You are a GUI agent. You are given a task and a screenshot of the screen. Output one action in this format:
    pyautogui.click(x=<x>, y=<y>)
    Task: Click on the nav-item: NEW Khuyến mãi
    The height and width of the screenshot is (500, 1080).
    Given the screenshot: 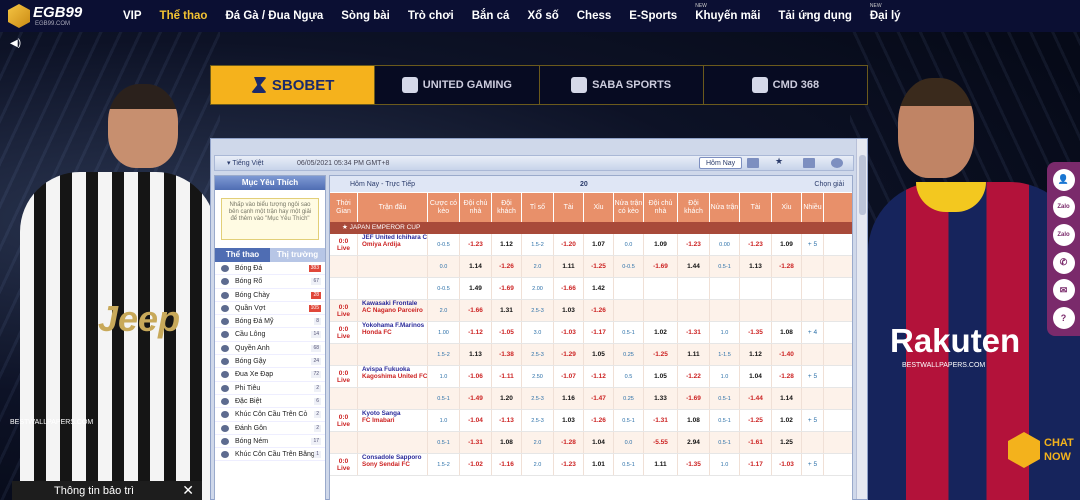 What is the action you would take?
    pyautogui.click(x=727, y=12)
    